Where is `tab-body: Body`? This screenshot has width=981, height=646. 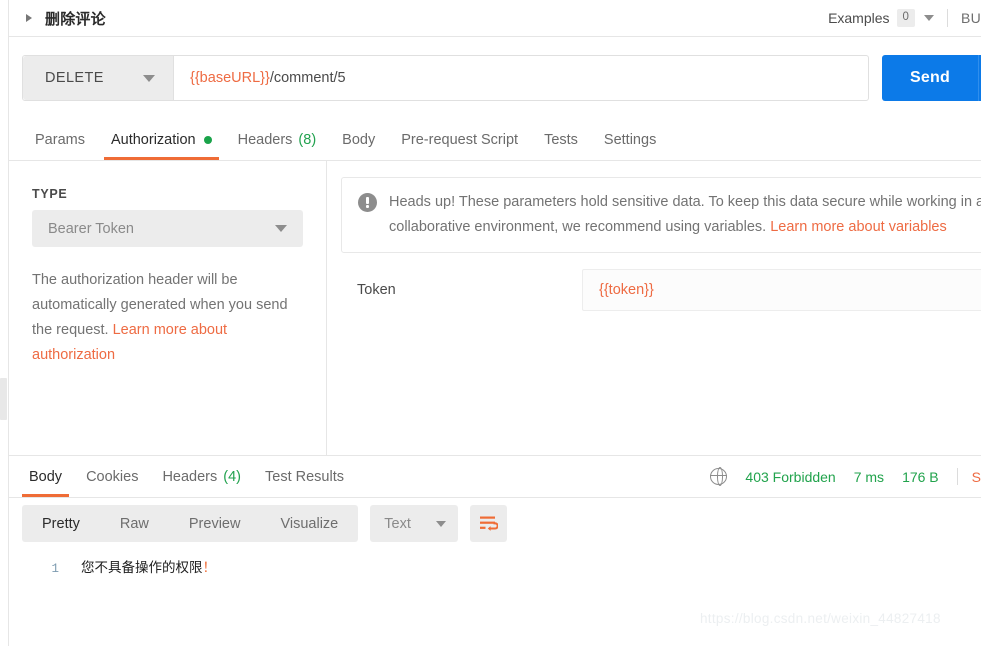 tab-body: Body is located at coordinates (358, 139).